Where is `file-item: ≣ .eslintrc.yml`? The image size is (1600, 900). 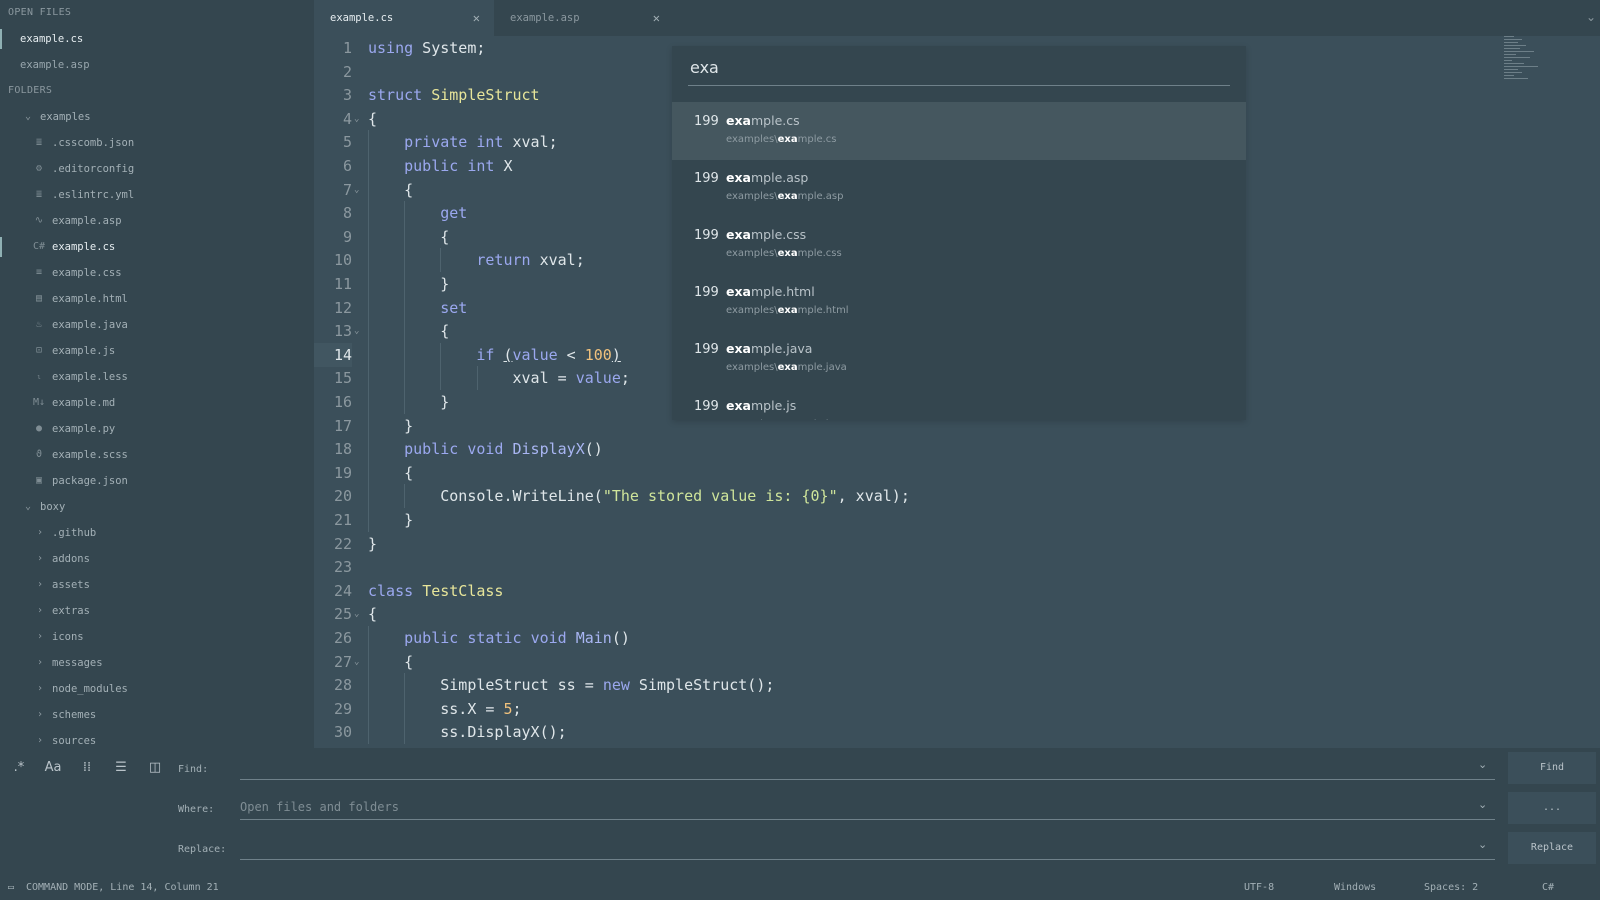
file-item: ≣ .eslintrc.yml is located at coordinates (157, 195).